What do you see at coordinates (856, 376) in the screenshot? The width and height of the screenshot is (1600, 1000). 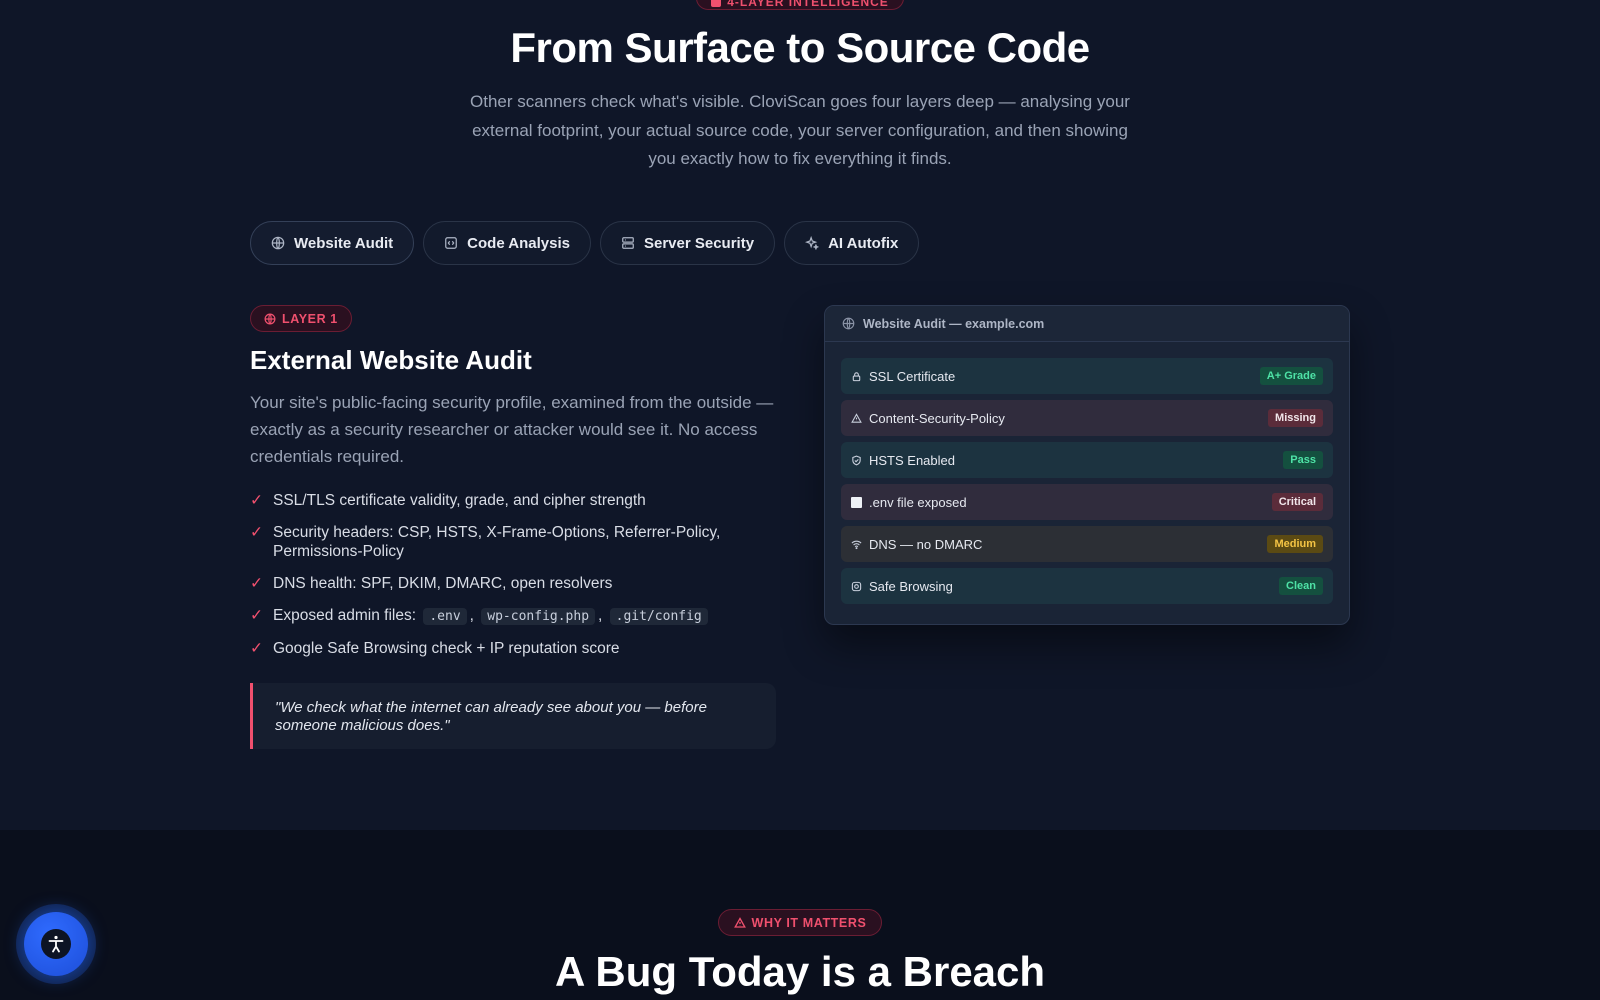 I see `lock-icon` at bounding box center [856, 376].